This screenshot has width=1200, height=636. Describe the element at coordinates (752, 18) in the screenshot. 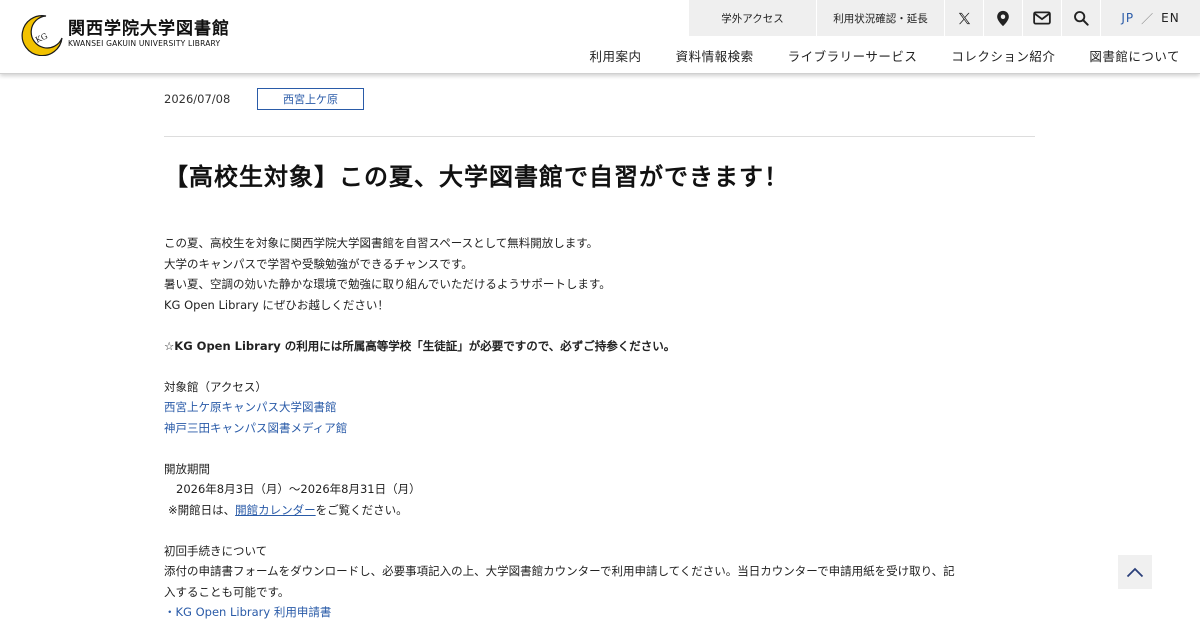

I see `offcampus-access-link: 学外アクセス` at that location.